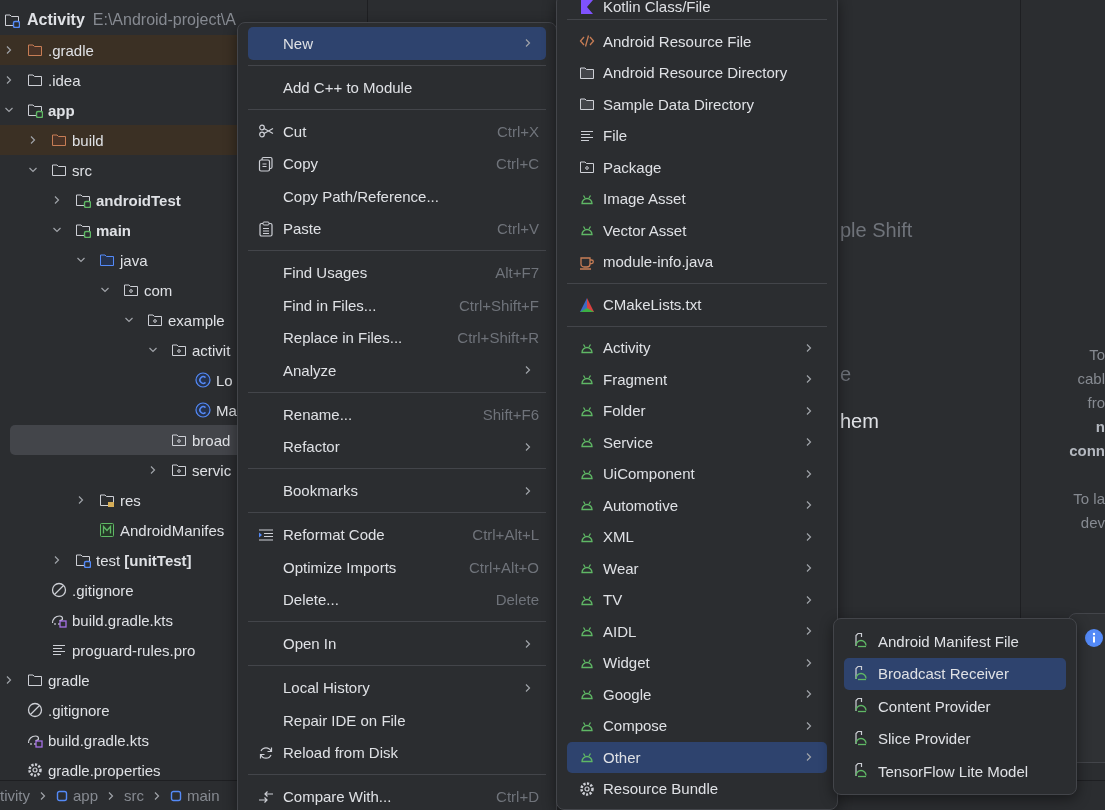 This screenshot has height=810, width=1105. I want to click on lines-icon, so click(59, 650).